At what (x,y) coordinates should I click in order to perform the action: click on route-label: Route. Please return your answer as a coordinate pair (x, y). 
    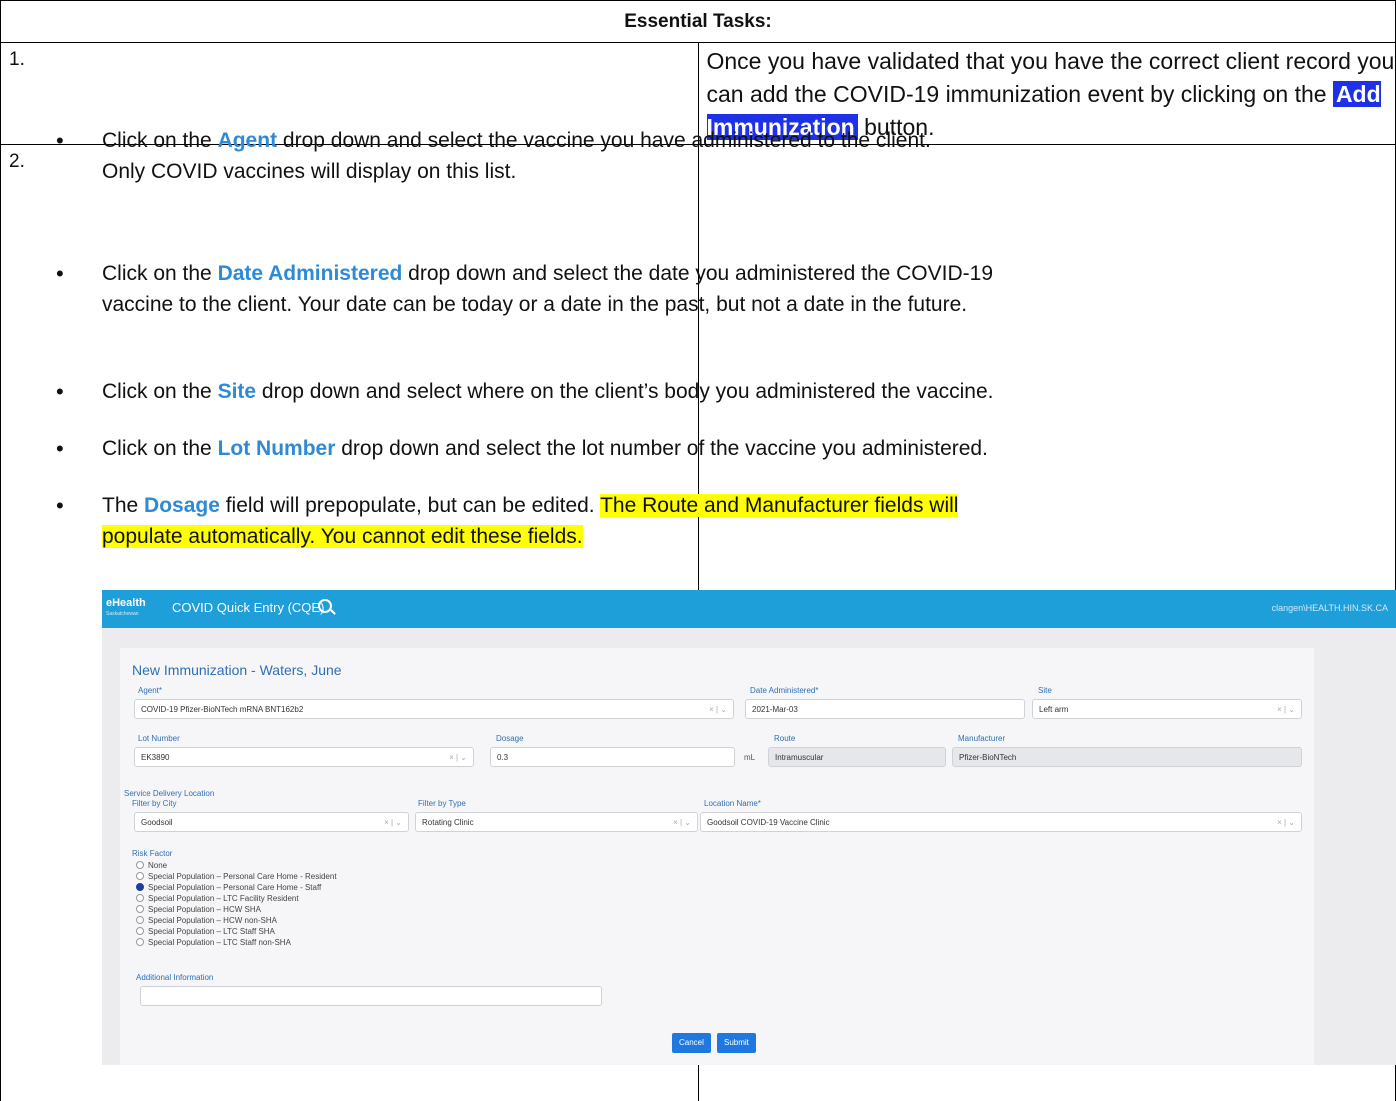
    Looking at the image, I should click on (784, 738).